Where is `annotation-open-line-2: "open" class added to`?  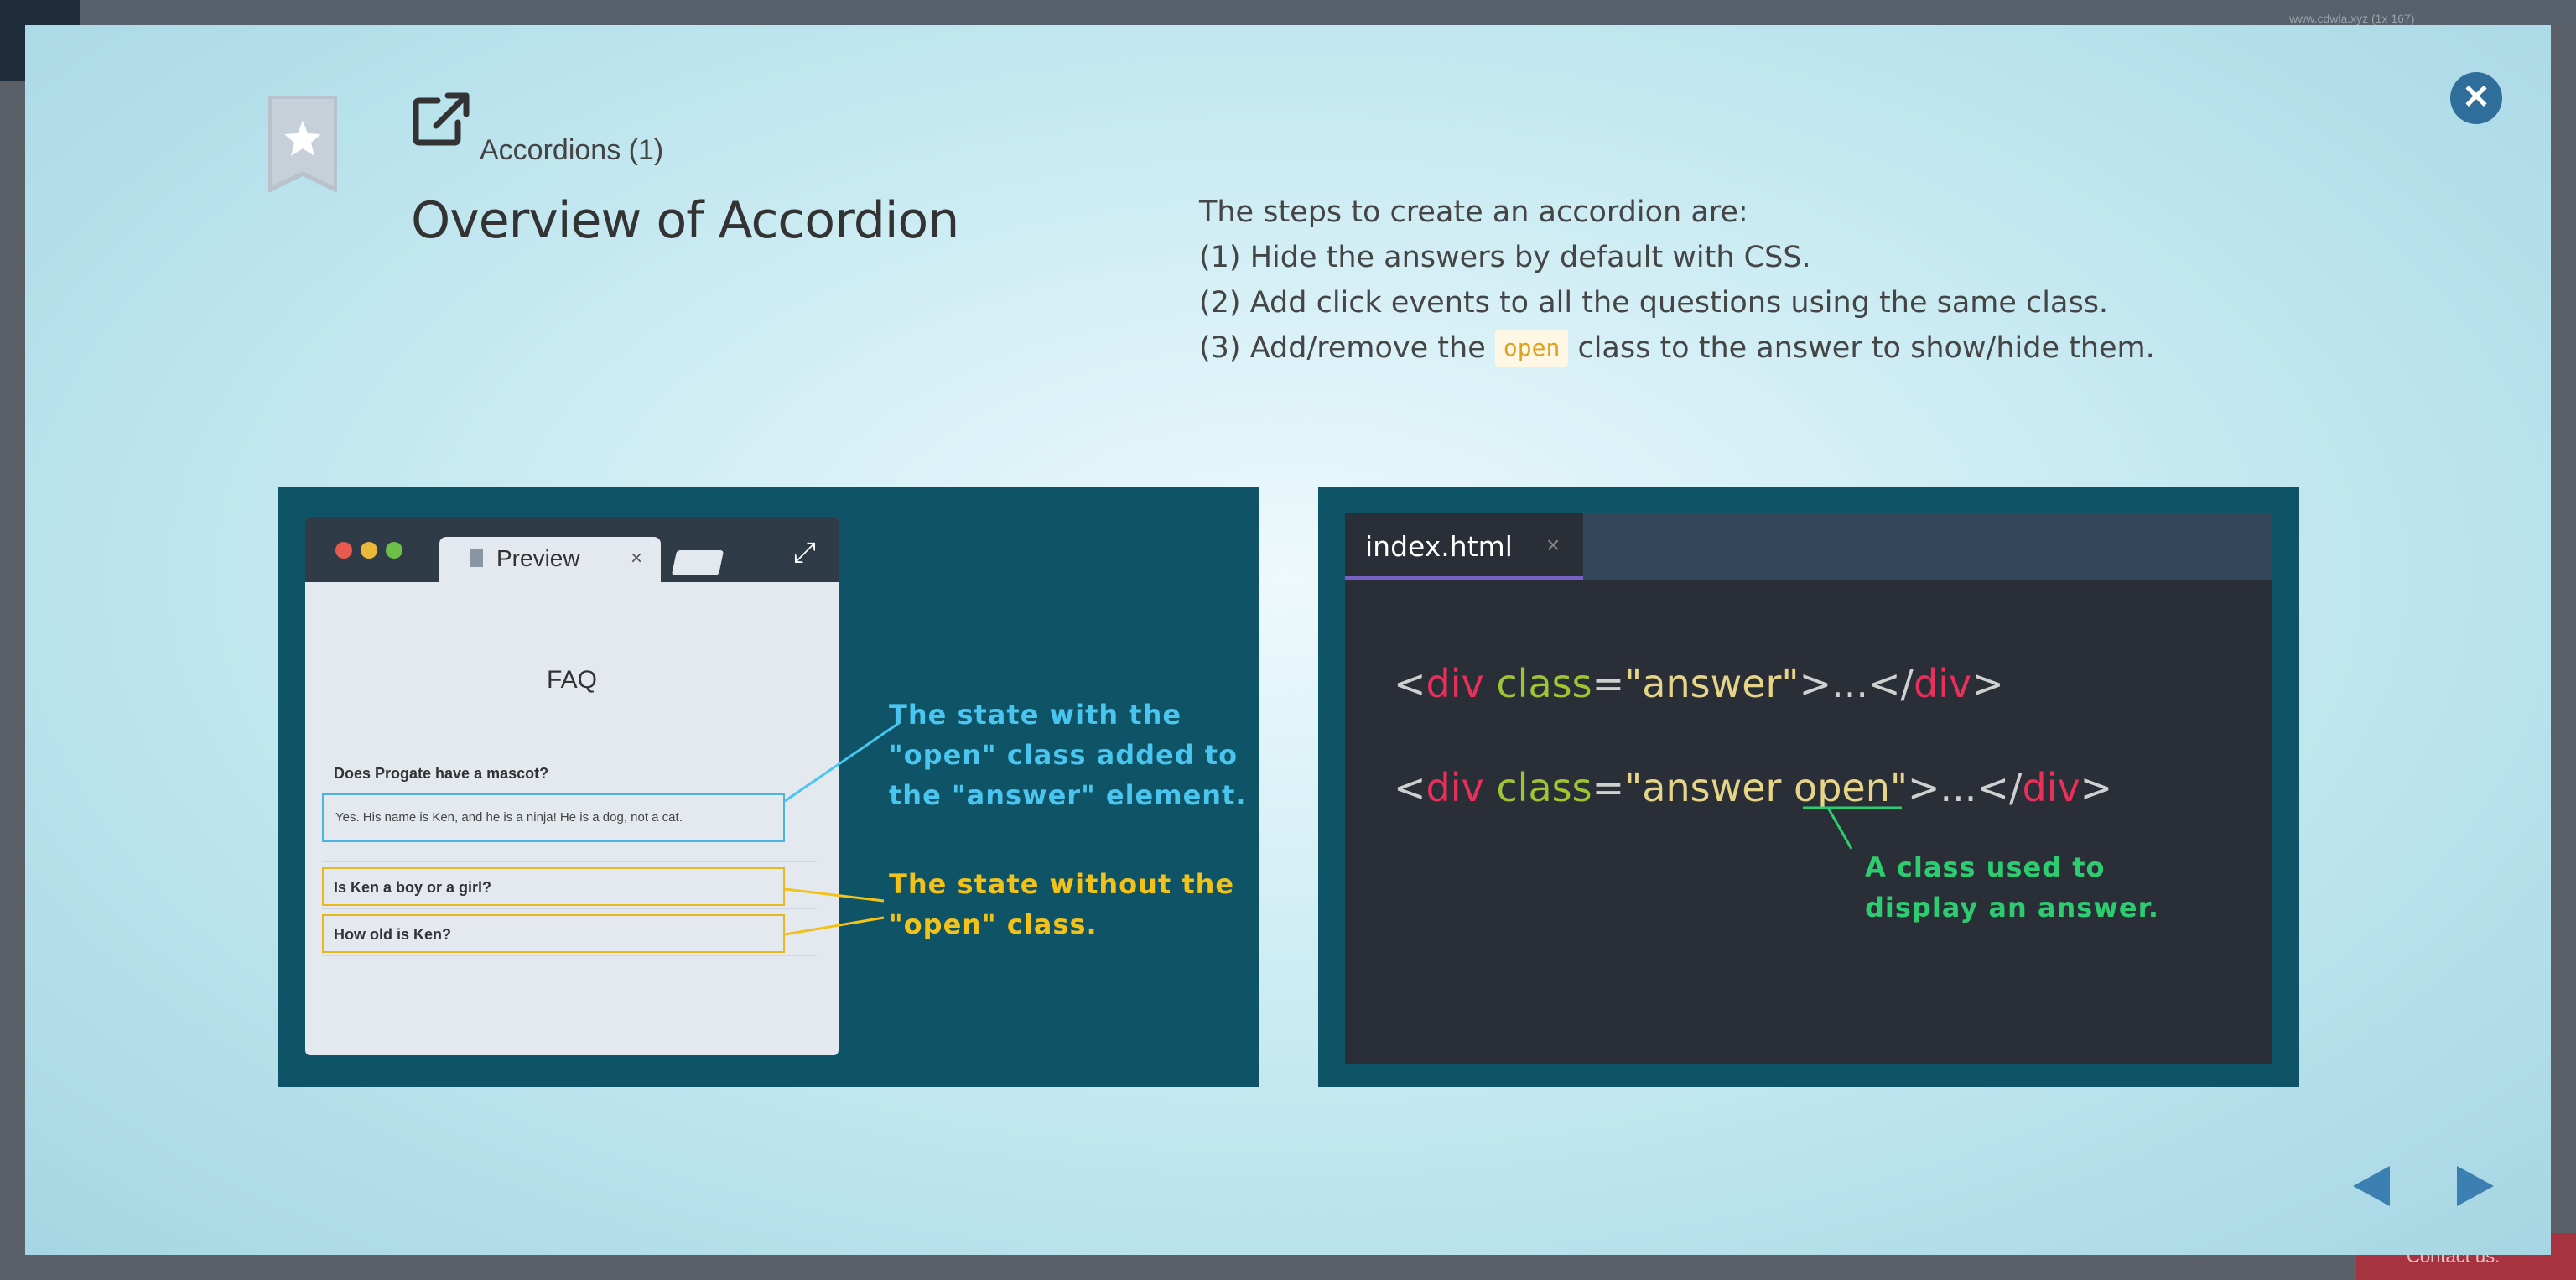 annotation-open-line-2: "open" class added to is located at coordinates (1064, 755).